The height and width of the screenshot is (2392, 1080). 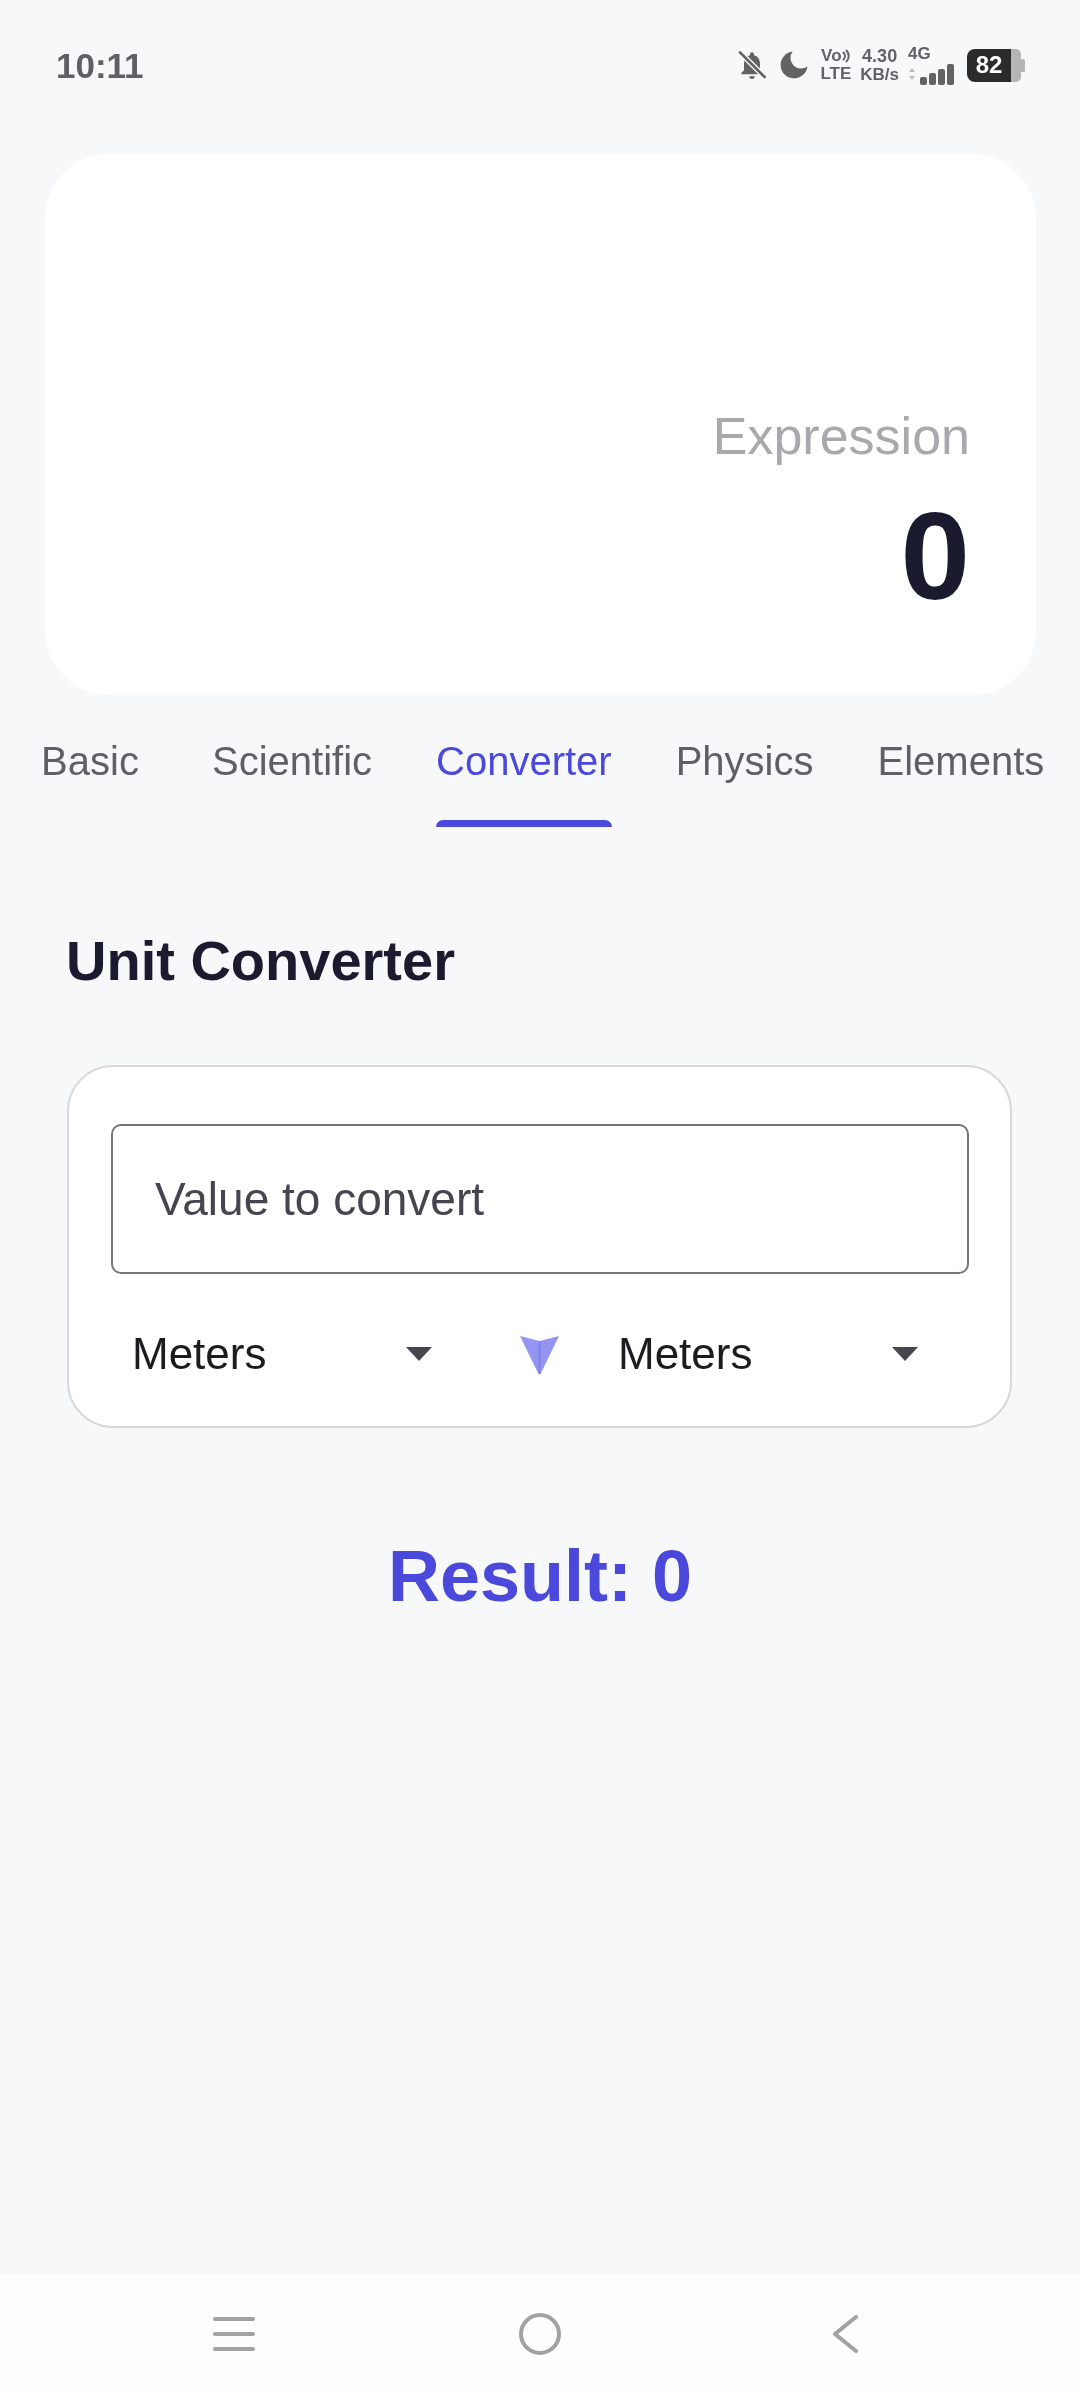 What do you see at coordinates (836, 74) in the screenshot?
I see `lte-label: LTE` at bounding box center [836, 74].